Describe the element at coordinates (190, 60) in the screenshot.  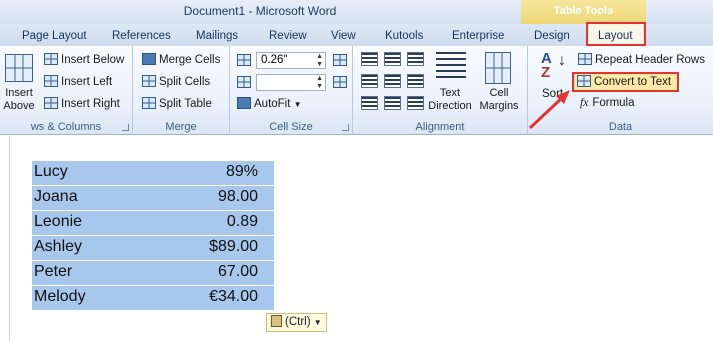
I see `merge-cells-label: Merge Cells` at that location.